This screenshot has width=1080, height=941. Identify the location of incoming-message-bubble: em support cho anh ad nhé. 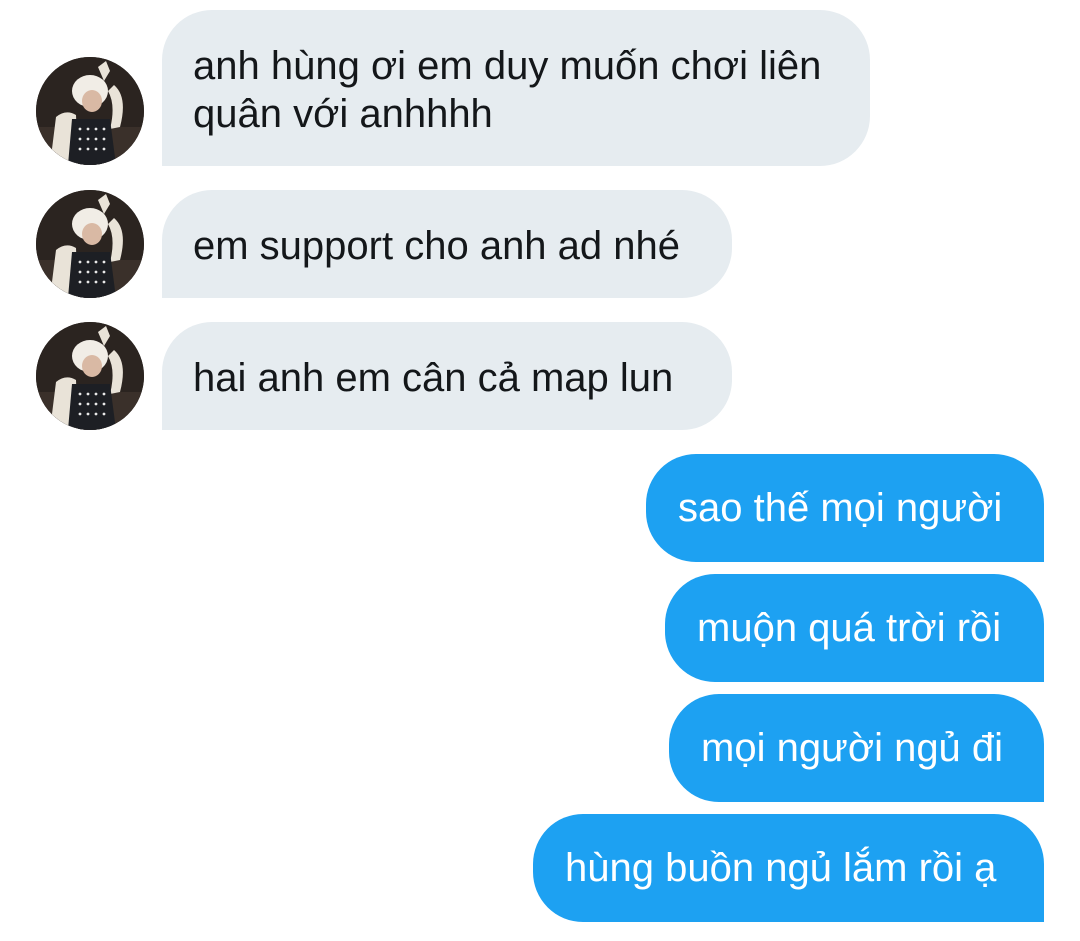
(447, 244).